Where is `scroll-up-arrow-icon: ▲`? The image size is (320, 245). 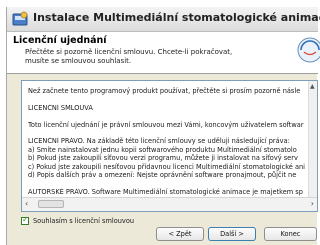 scroll-up-arrow-icon: ▲ is located at coordinates (312, 86).